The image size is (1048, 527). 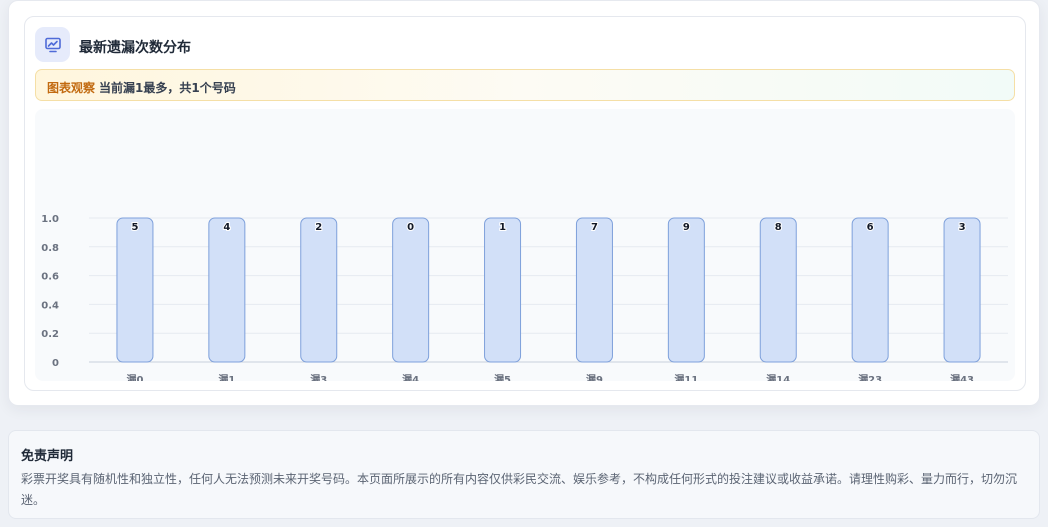 I want to click on observation-text: 当前漏1最多，共1个号码, so click(x=167, y=88).